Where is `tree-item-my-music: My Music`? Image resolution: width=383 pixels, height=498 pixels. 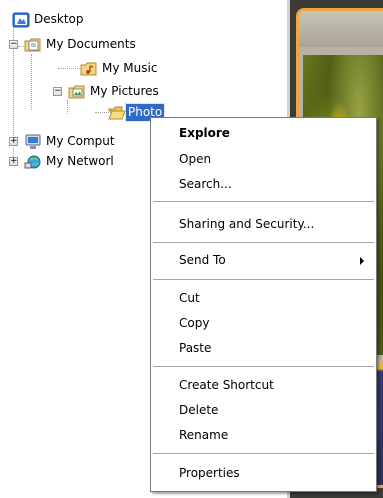 tree-item-my-music: My Music is located at coordinates (143, 69).